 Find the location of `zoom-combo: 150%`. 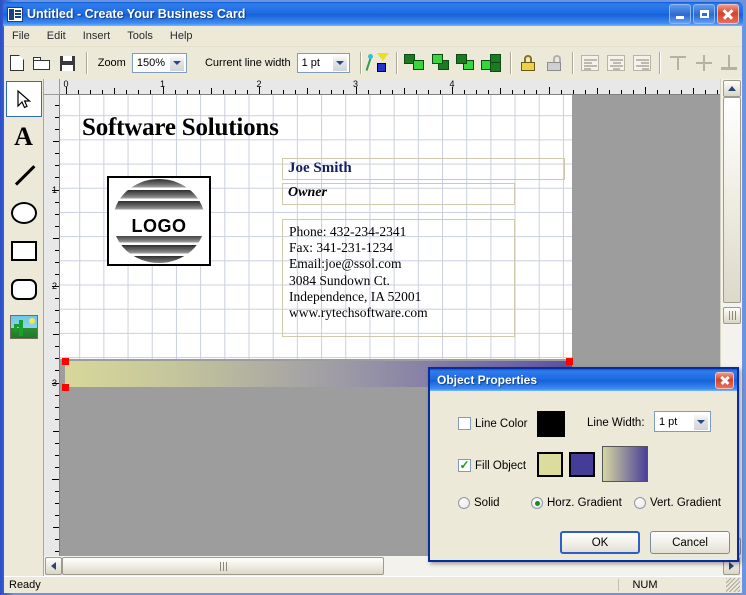

zoom-combo: 150% is located at coordinates (159, 63).